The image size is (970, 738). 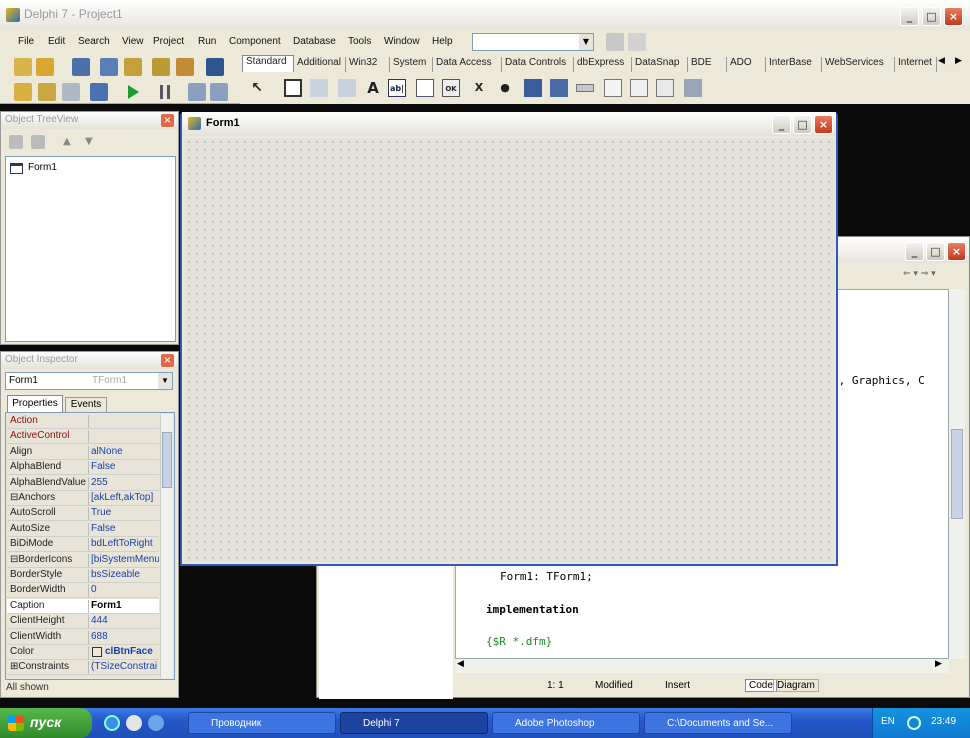 What do you see at coordinates (133, 43) in the screenshot?
I see `menu-view: View` at bounding box center [133, 43].